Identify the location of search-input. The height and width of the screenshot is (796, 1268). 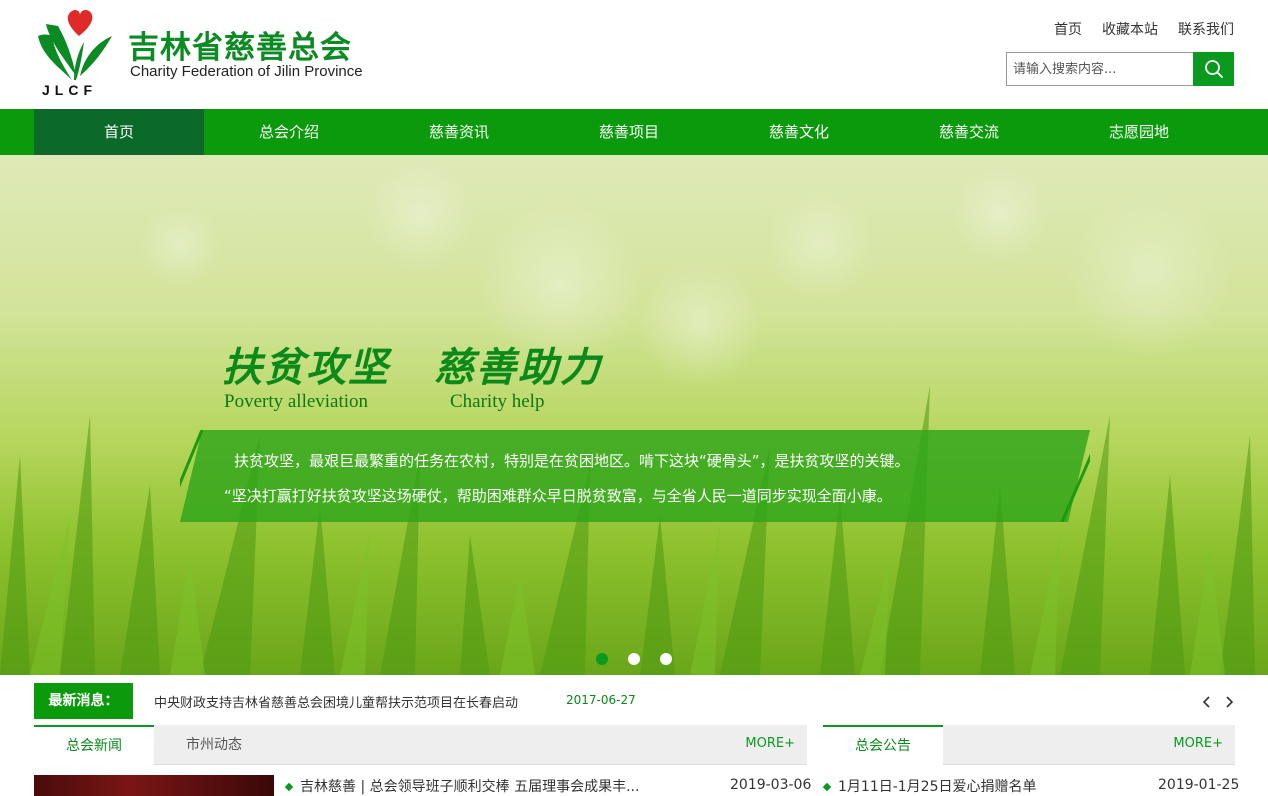
(1099, 69).